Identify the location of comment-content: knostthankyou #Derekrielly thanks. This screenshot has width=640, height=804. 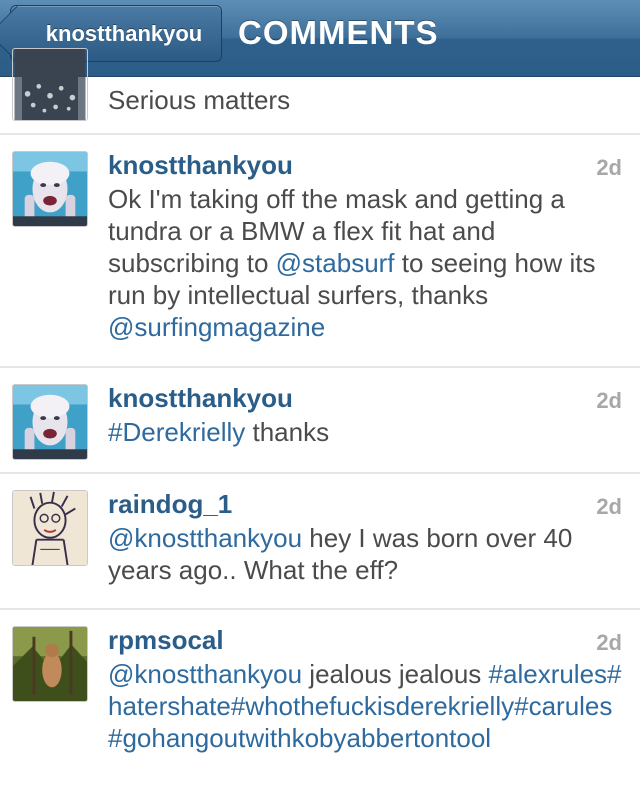
(365, 415).